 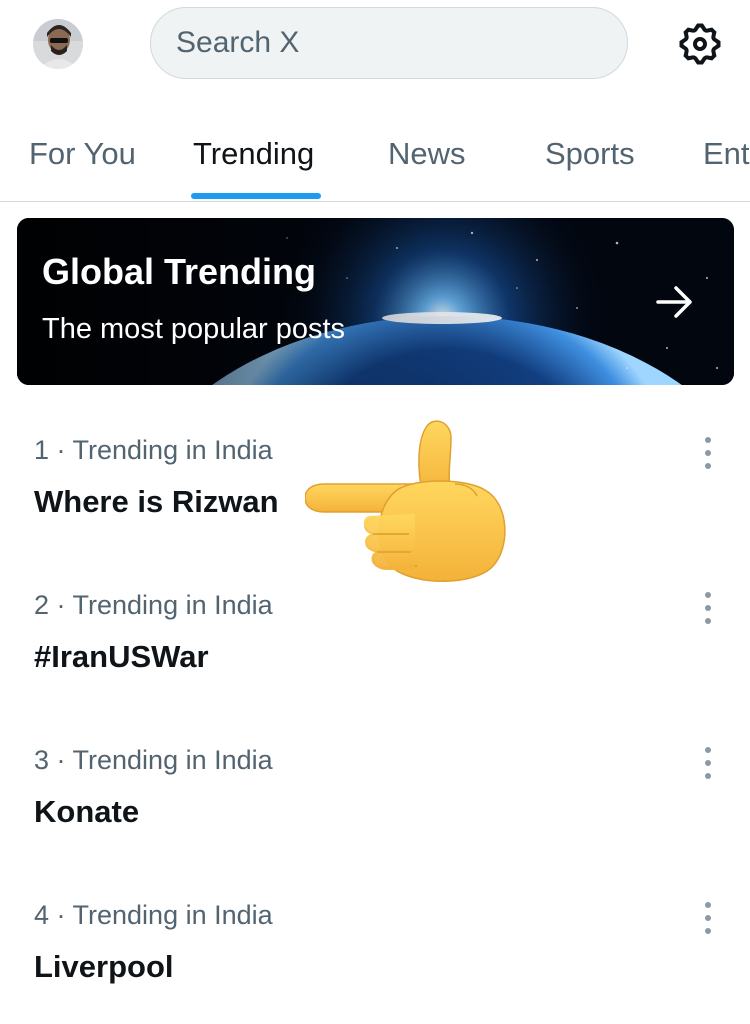 I want to click on trend-context: 1 · Trending in India, so click(x=153, y=450).